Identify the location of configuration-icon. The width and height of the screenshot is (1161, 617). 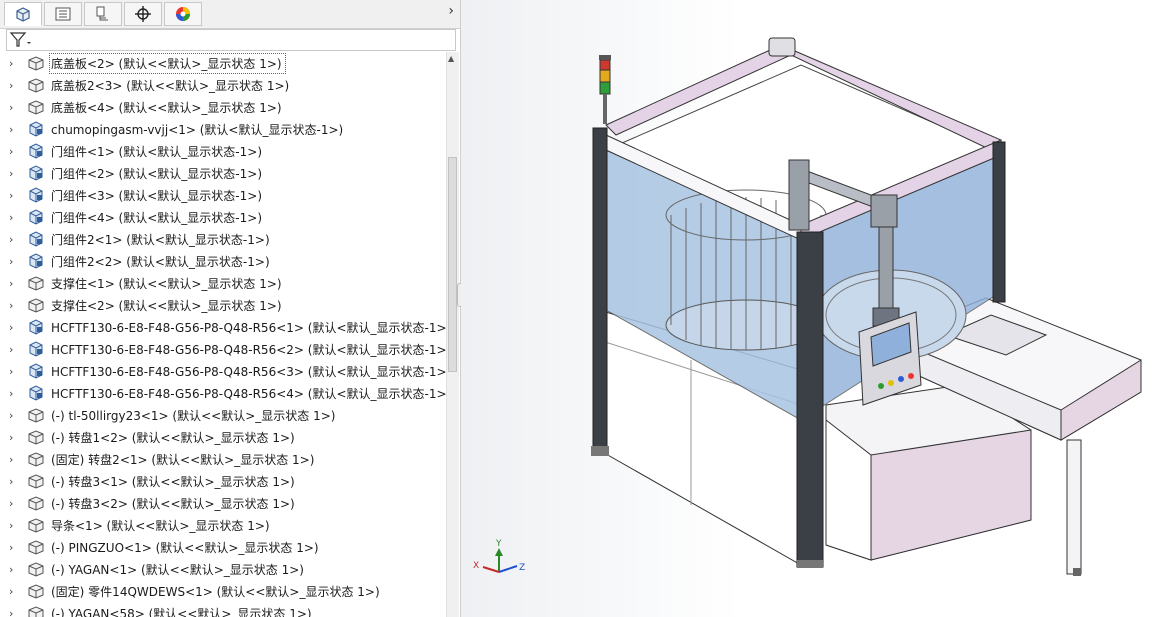
(102, 13).